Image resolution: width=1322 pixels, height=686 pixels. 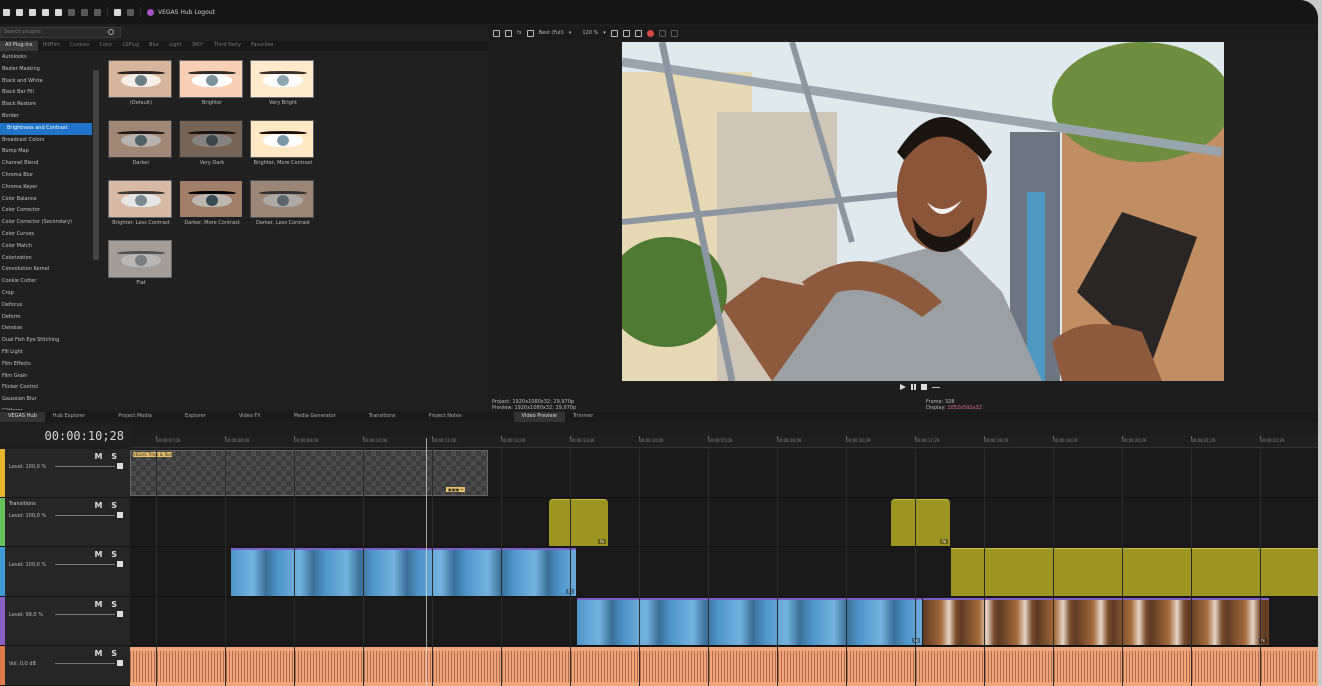 I want to click on paste-icon, so click(x=97, y=12).